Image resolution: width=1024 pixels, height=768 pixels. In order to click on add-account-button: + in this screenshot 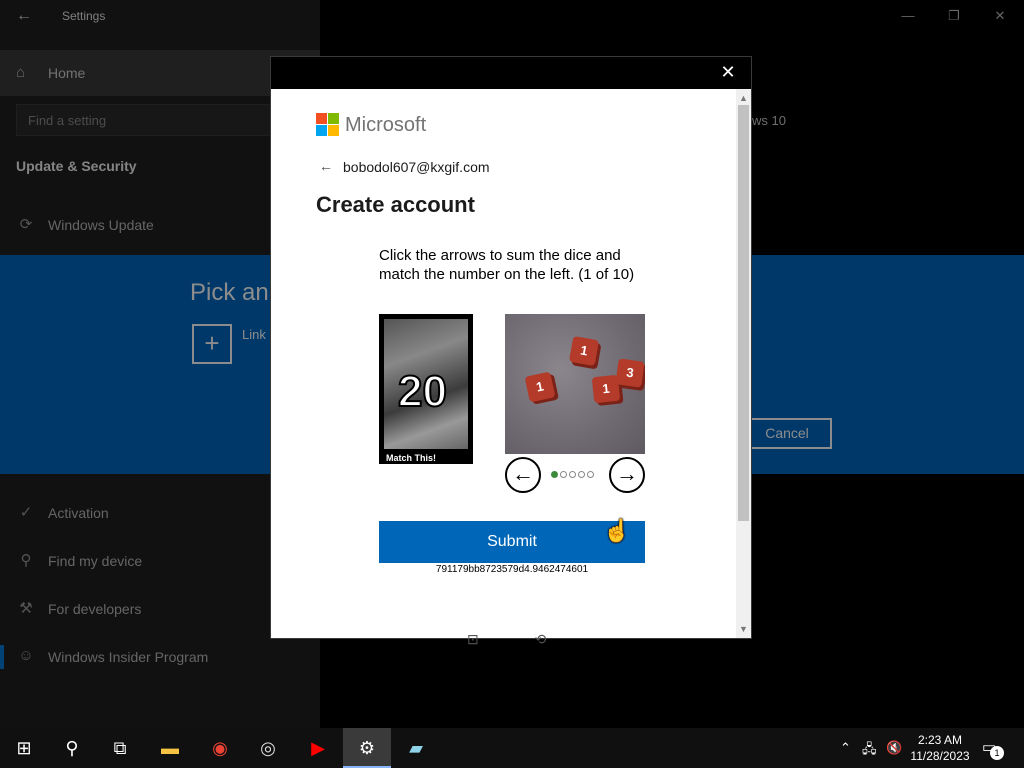, I will do `click(212, 344)`.